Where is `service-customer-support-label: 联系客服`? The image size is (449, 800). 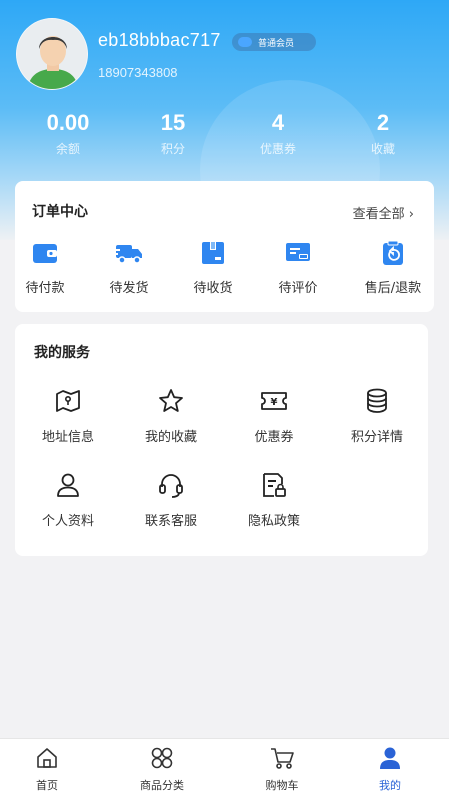
service-customer-support-label: 联系客服 is located at coordinates (170, 521).